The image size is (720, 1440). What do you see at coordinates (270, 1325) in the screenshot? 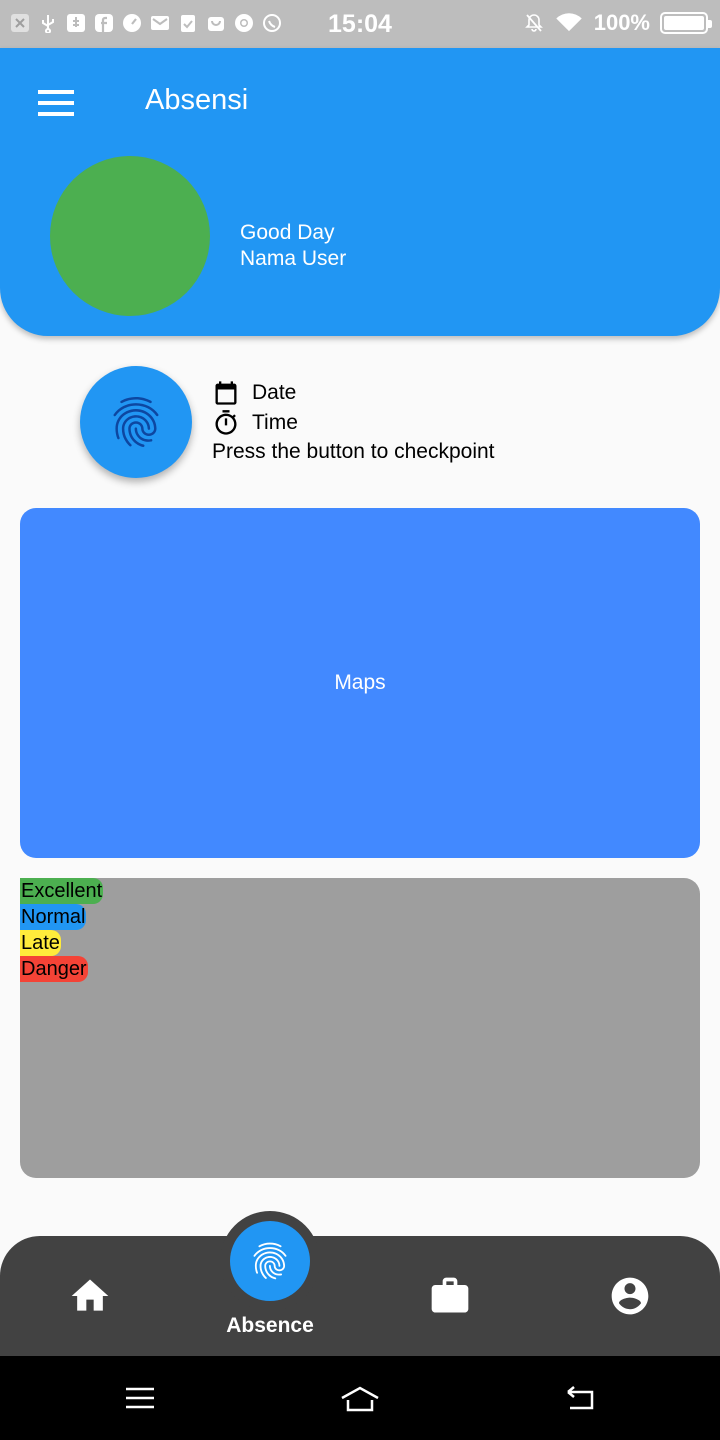
I see `nav-absence-label: Absence` at bounding box center [270, 1325].